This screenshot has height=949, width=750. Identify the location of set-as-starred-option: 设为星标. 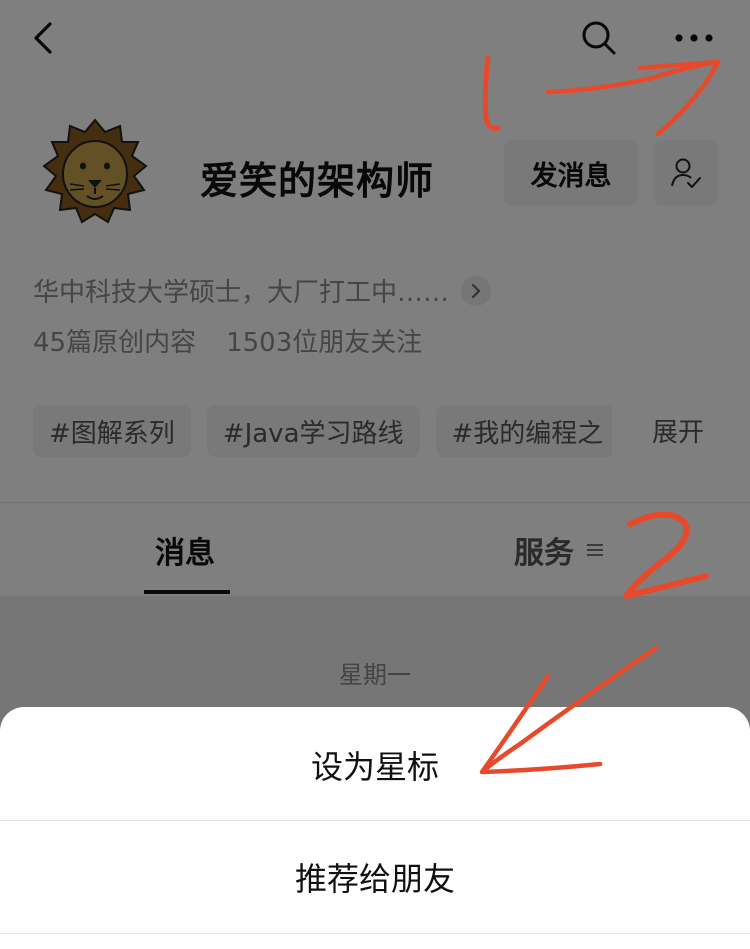
(375, 765).